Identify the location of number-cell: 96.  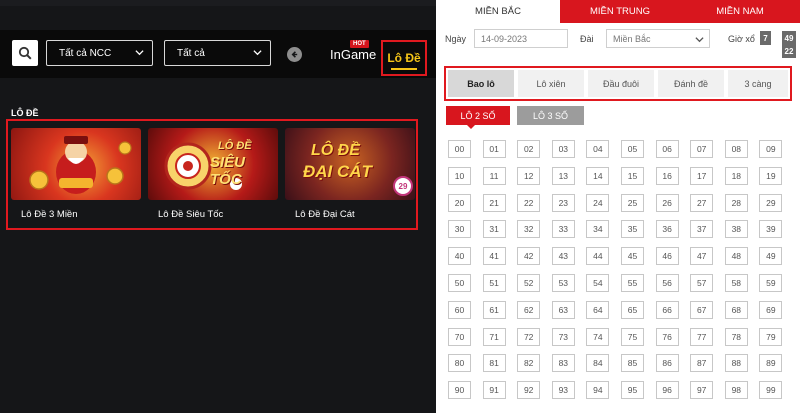
(667, 390).